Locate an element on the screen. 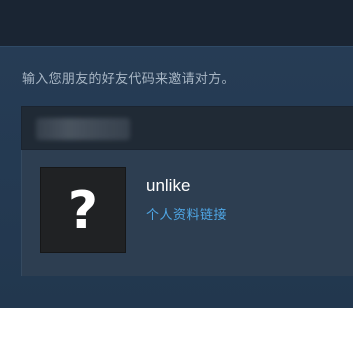 Image resolution: width=353 pixels, height=353 pixels. top-background is located at coordinates (176, 23).